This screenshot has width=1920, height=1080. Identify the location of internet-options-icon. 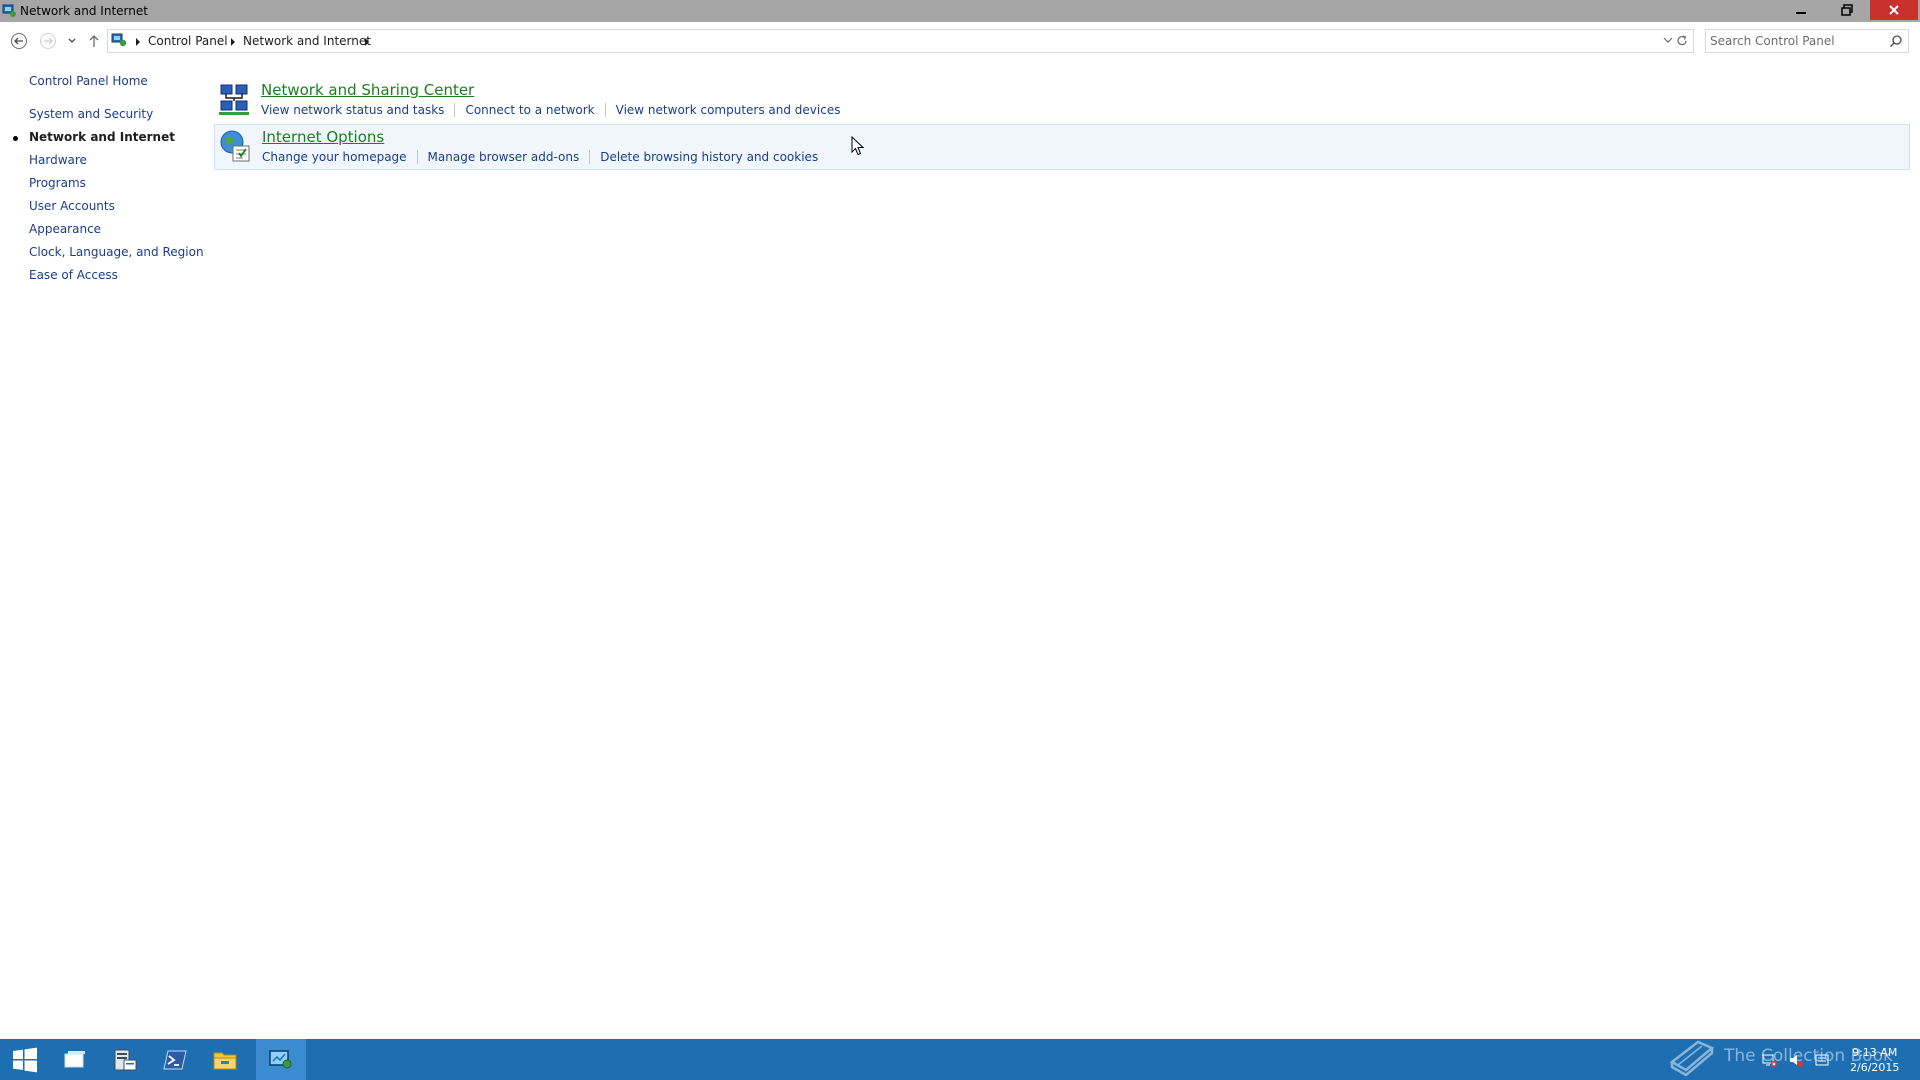
(235, 146).